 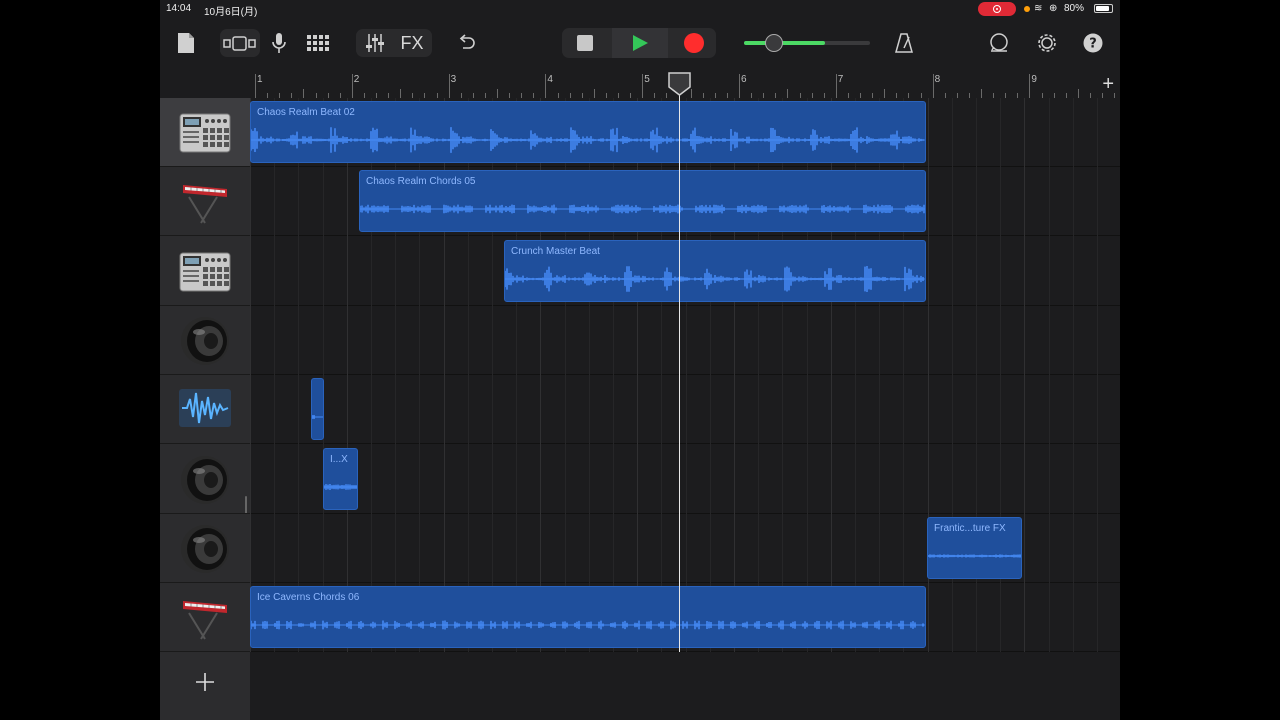 I want to click on bar-number: 3, so click(x=453, y=79).